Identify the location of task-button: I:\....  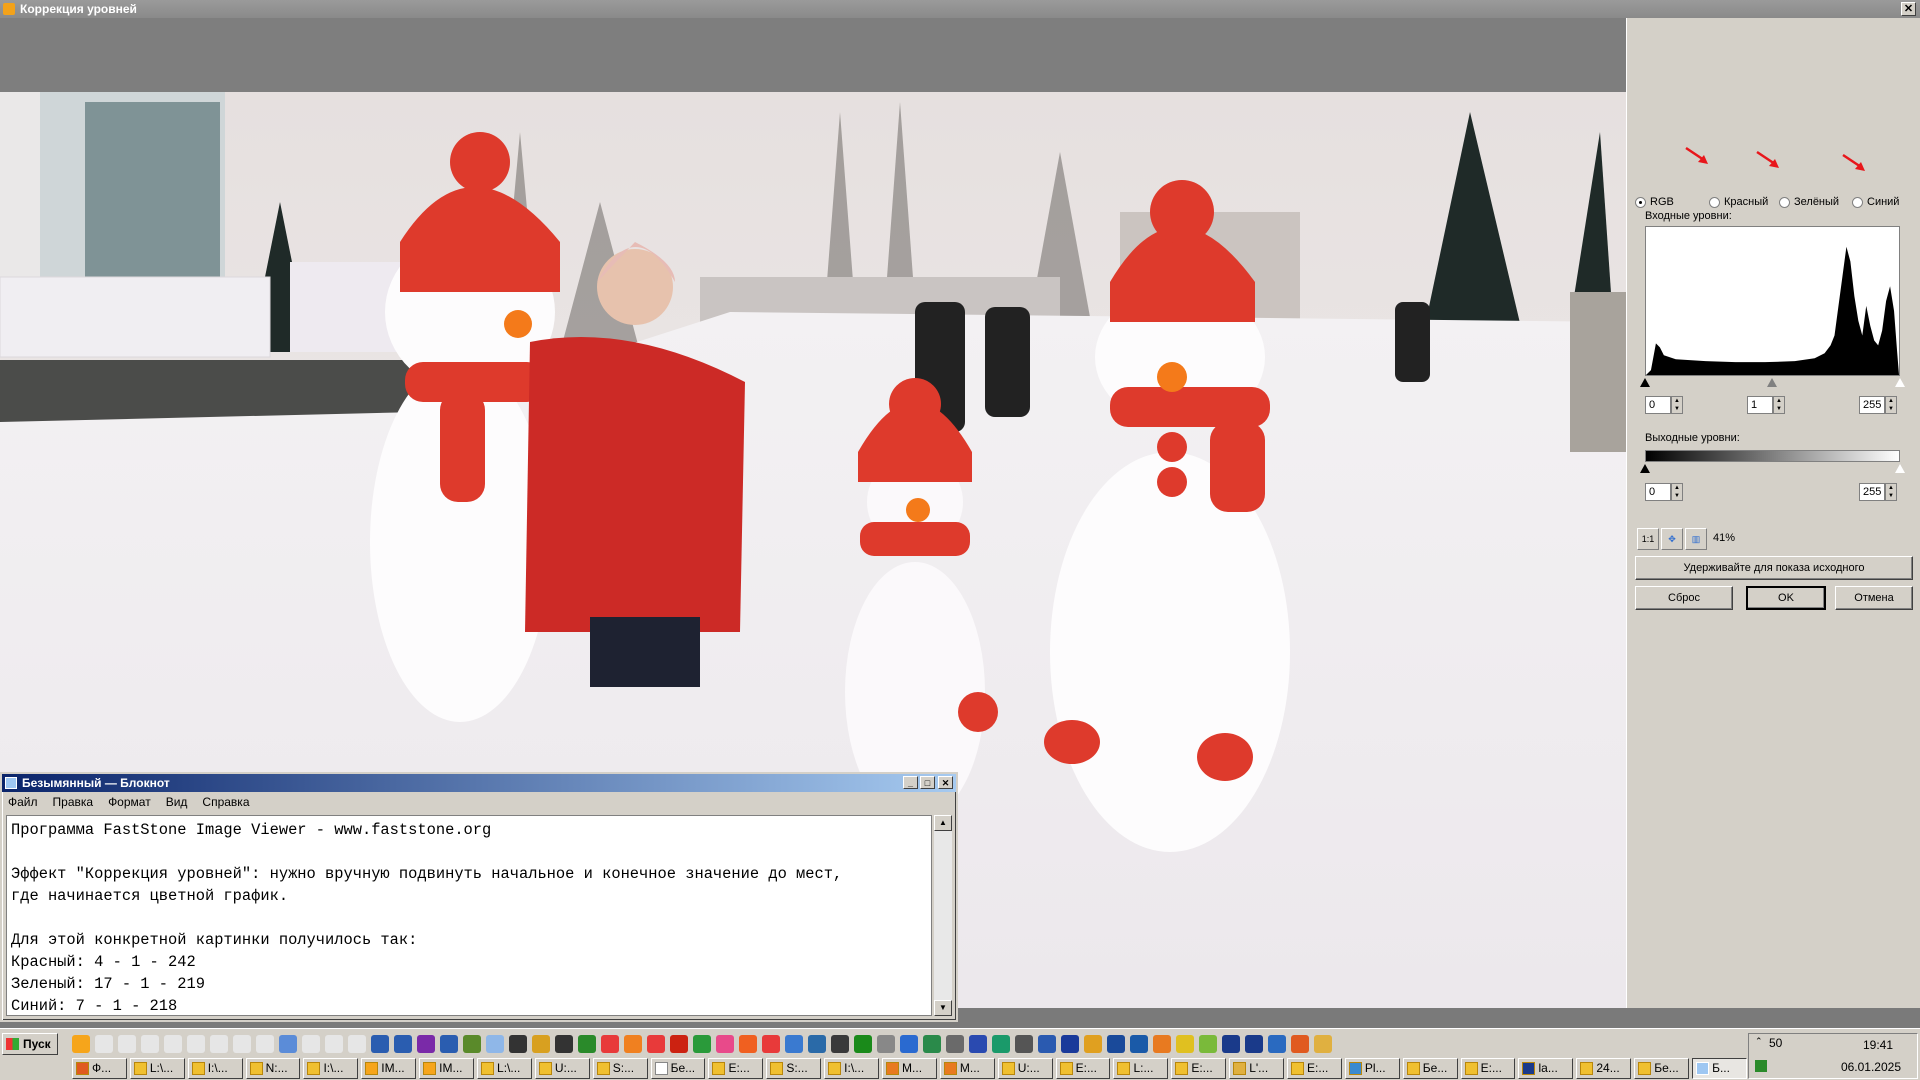
(852, 1068).